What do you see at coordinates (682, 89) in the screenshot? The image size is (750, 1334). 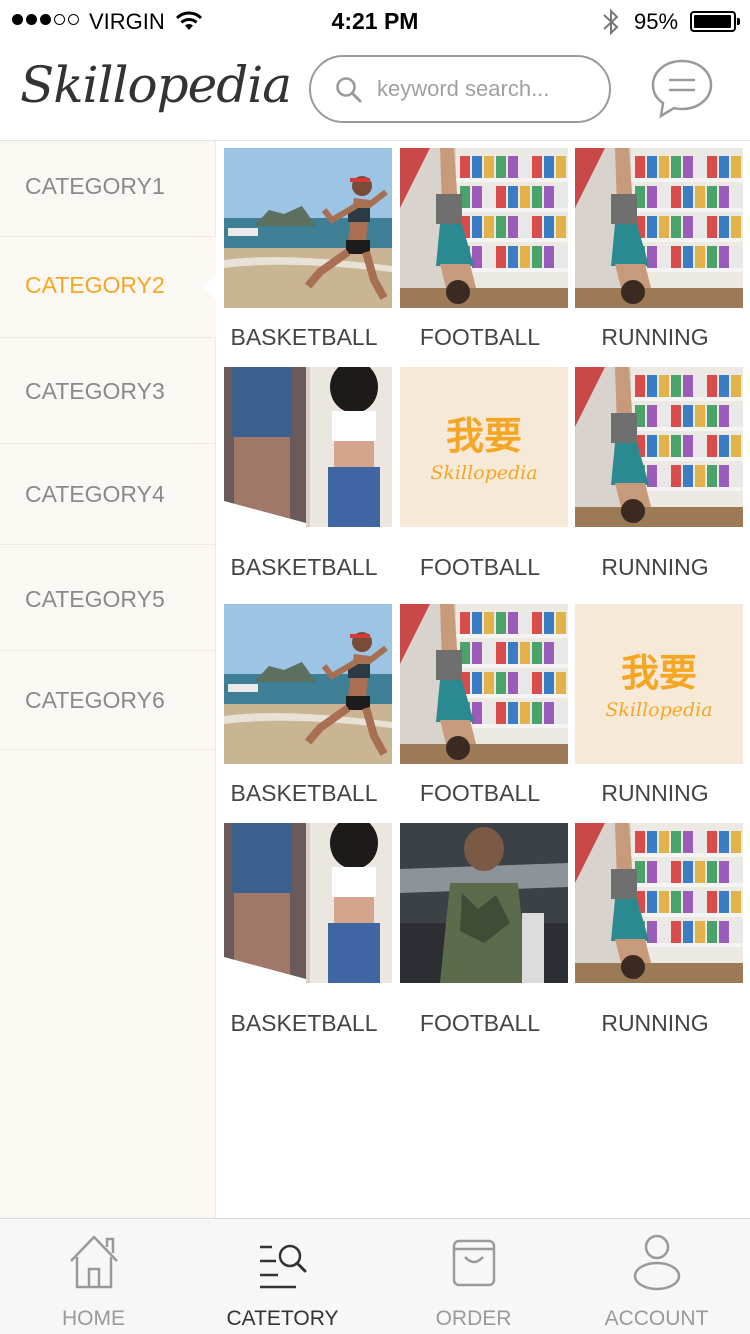 I see `chat-bubble-icon` at bounding box center [682, 89].